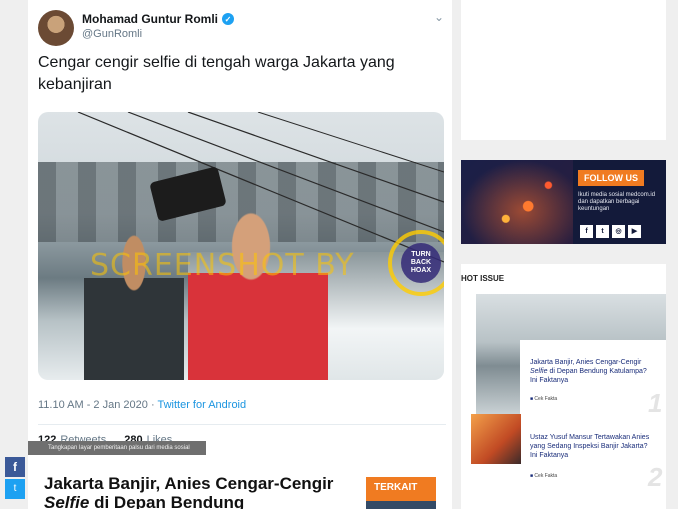 This screenshot has height=509, width=678. Describe the element at coordinates (655, 403) in the screenshot. I see `hot-item-1-number: 1` at that location.